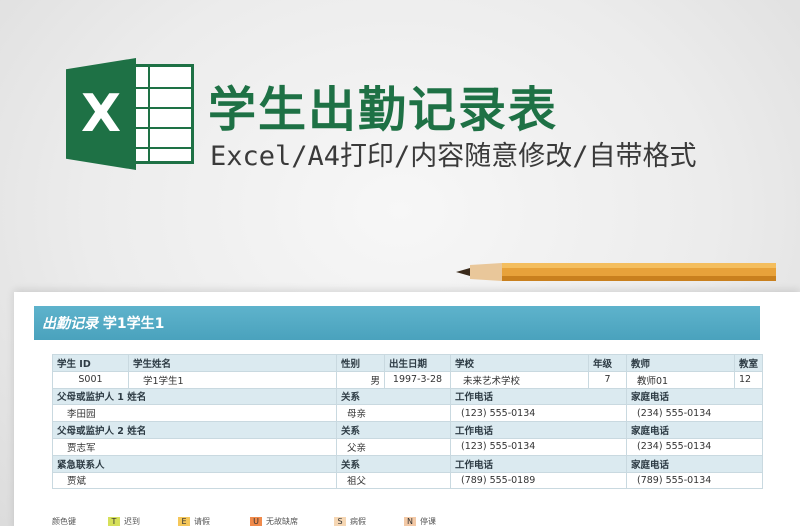  Describe the element at coordinates (393, 480) in the screenshot. I see `table-cell: 祖父` at that location.